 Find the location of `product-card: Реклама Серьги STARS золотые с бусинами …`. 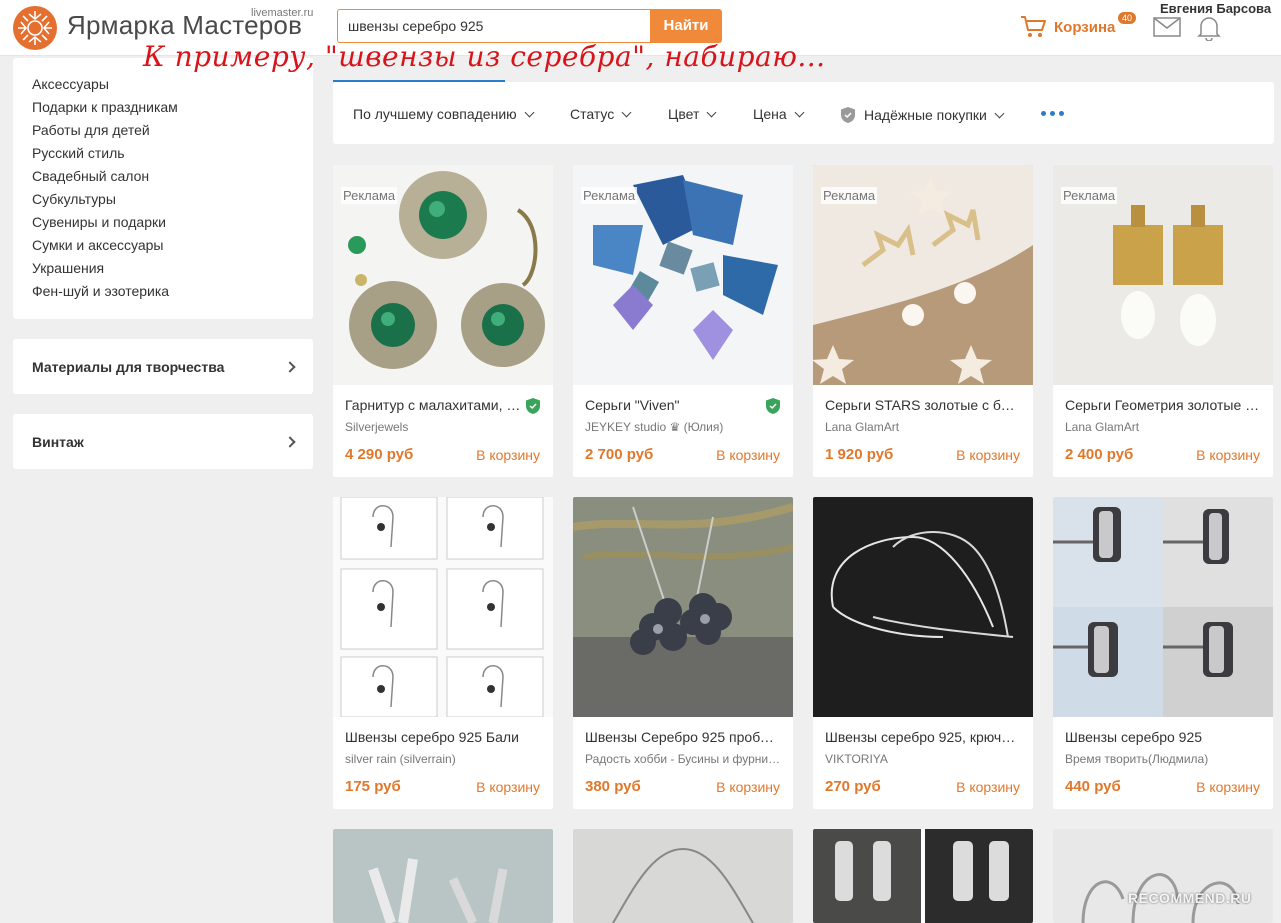

product-card: Реклама Серьги STARS золотые с бусинами … is located at coordinates (923, 321).